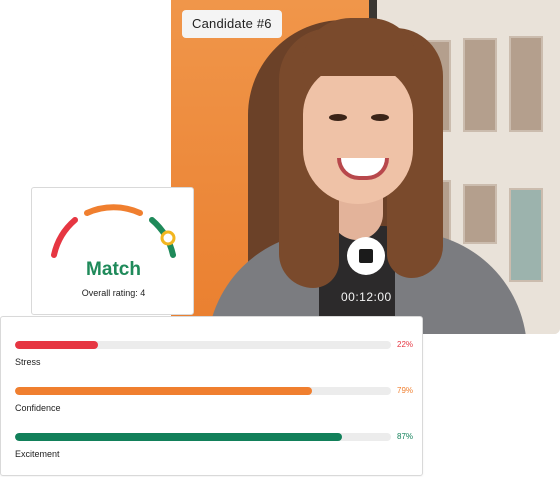 The width and height of the screenshot is (560, 477). What do you see at coordinates (405, 390) in the screenshot?
I see `metric-percent: 79%` at bounding box center [405, 390].